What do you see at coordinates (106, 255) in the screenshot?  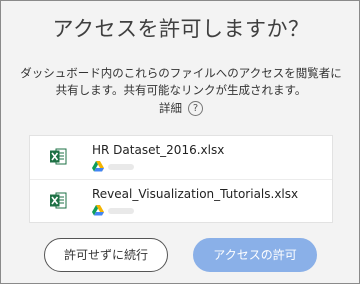 I see `continue-without-permission-button: 許可せずに続行` at bounding box center [106, 255].